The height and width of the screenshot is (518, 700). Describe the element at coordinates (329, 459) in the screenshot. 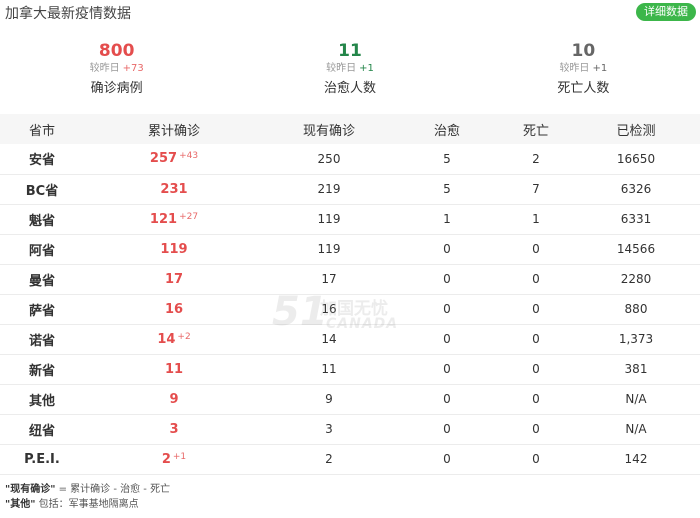

I see `current-cell: 2` at that location.